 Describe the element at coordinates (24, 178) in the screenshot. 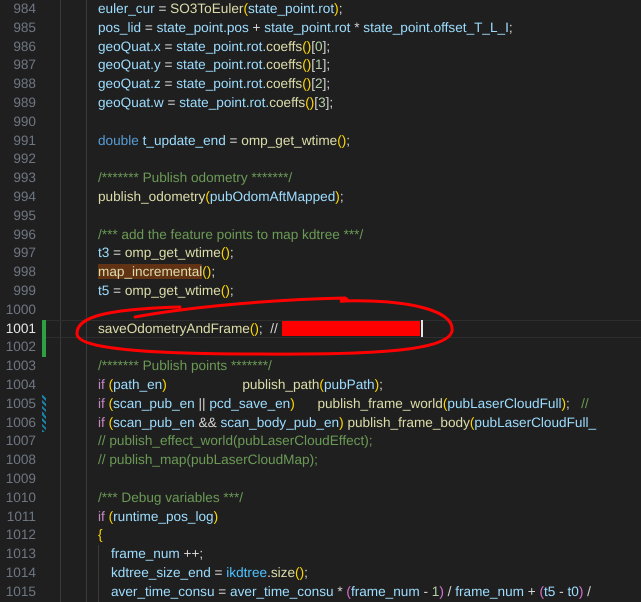

I see `line-number: 993` at that location.